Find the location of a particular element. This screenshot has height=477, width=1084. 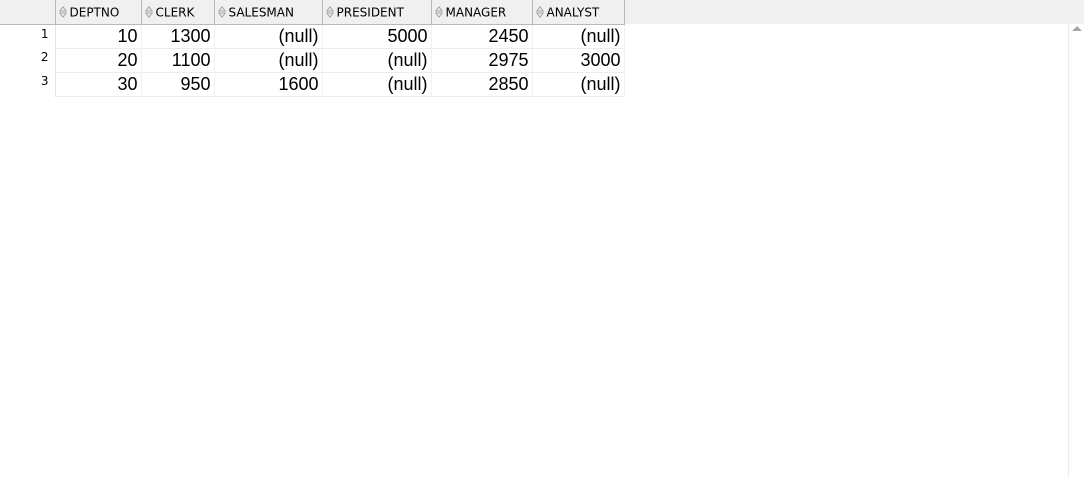

column-label: DEPTNO is located at coordinates (94, 12).